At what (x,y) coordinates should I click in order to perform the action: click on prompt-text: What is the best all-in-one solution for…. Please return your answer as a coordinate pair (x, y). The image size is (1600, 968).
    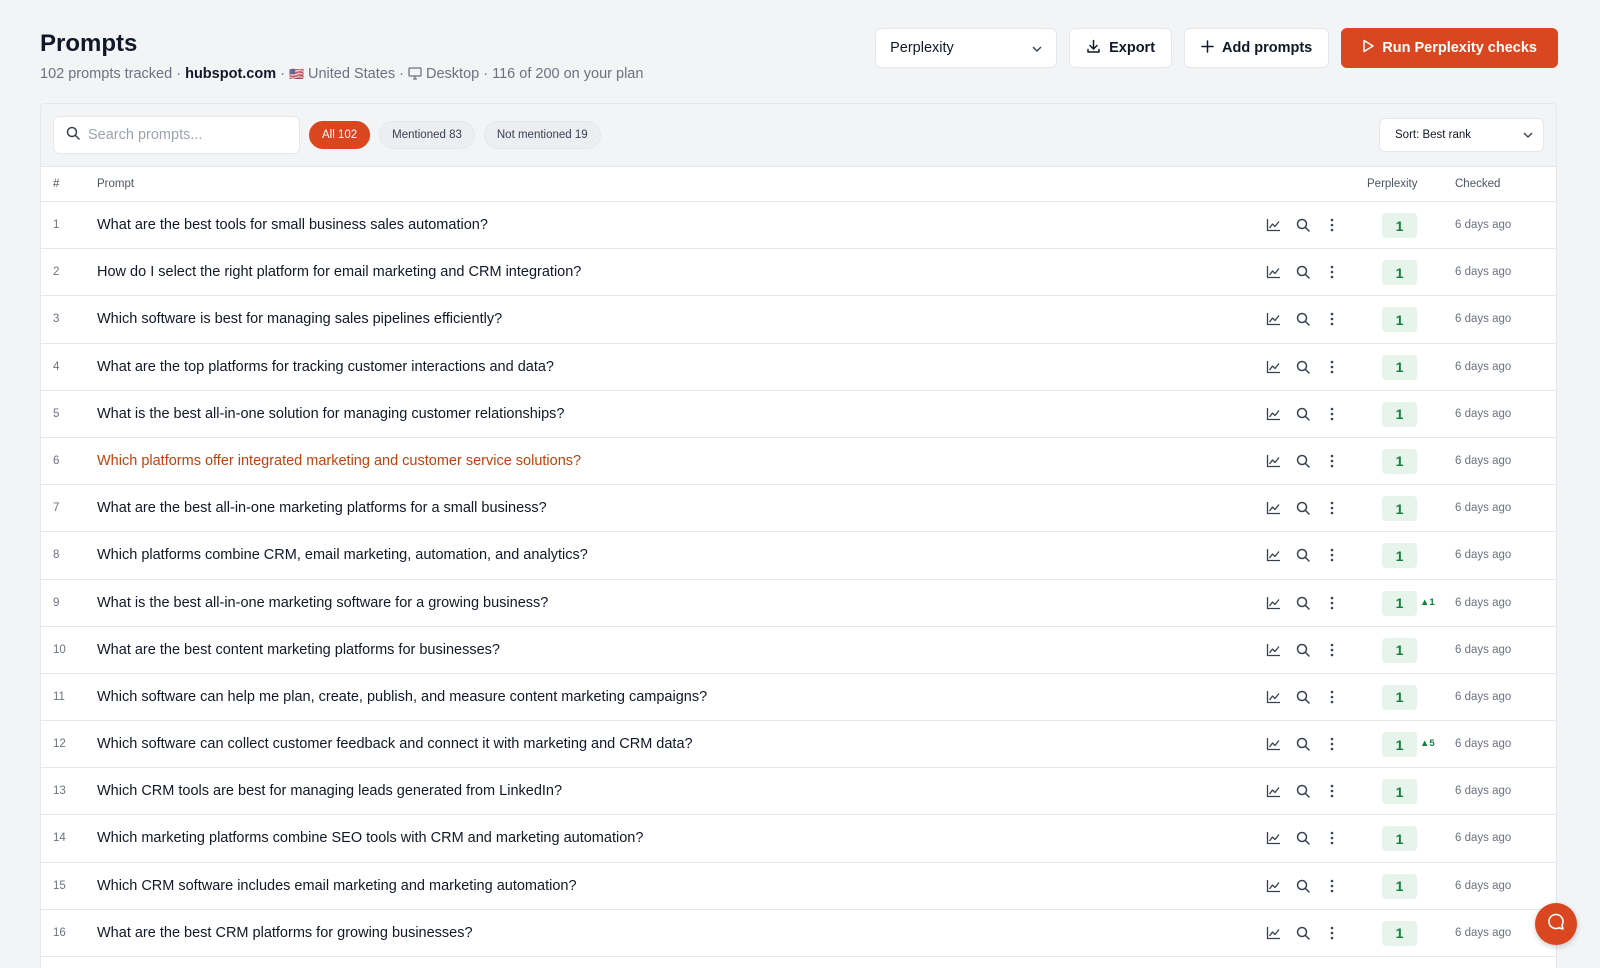
    Looking at the image, I should click on (330, 414).